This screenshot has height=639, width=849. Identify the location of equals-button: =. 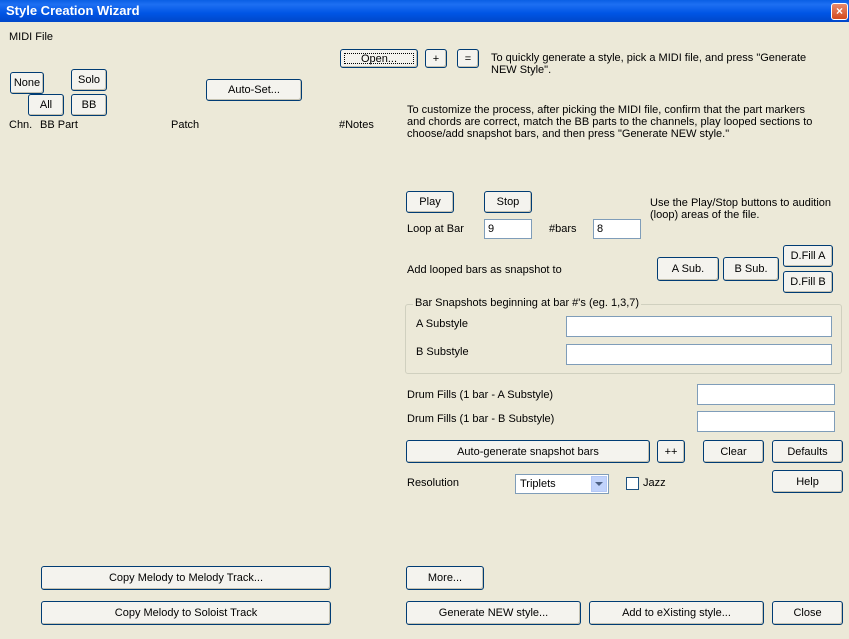
(468, 58).